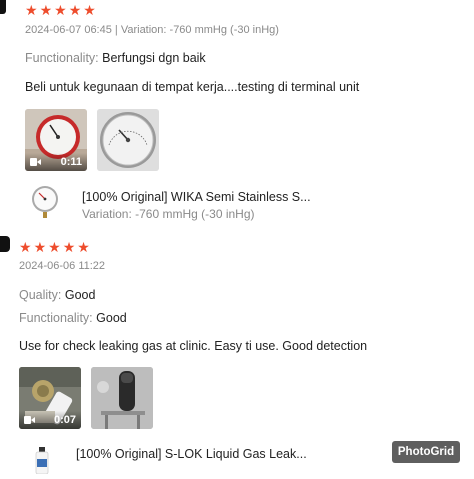  What do you see at coordinates (56, 162) in the screenshot?
I see `video-overlay: 0:11` at bounding box center [56, 162].